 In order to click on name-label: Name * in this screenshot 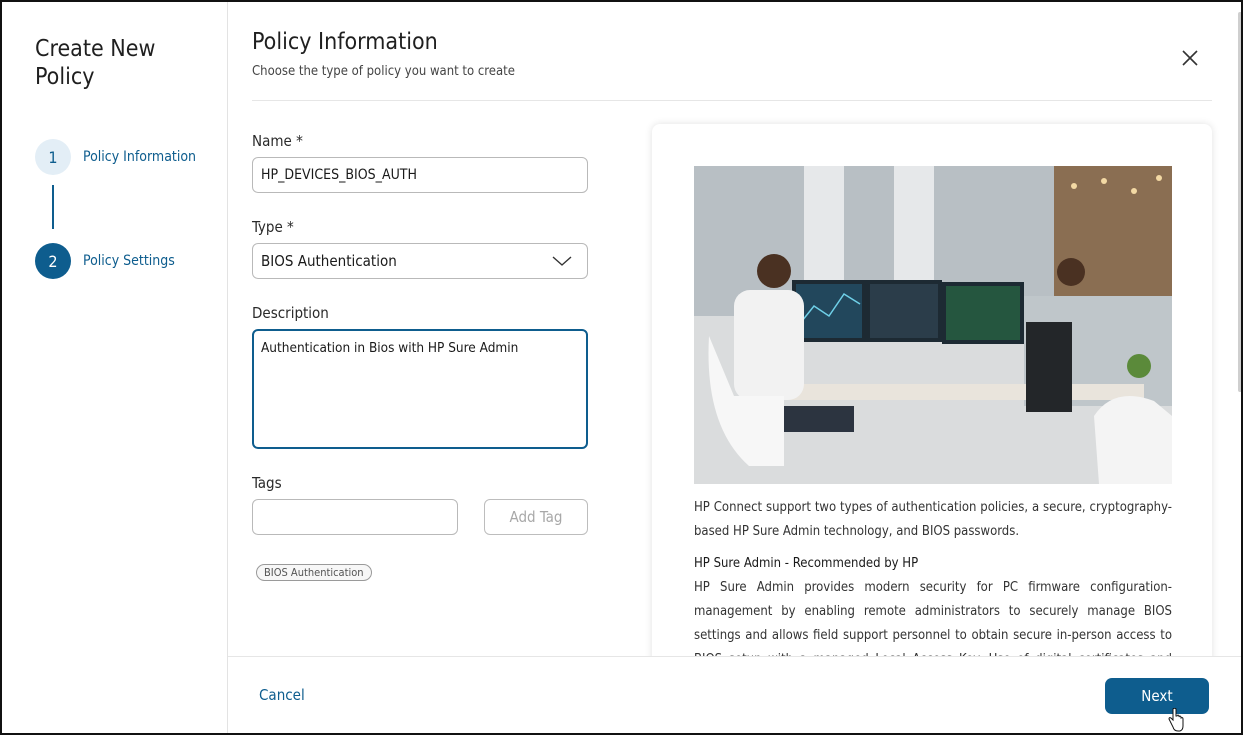, I will do `click(277, 141)`.